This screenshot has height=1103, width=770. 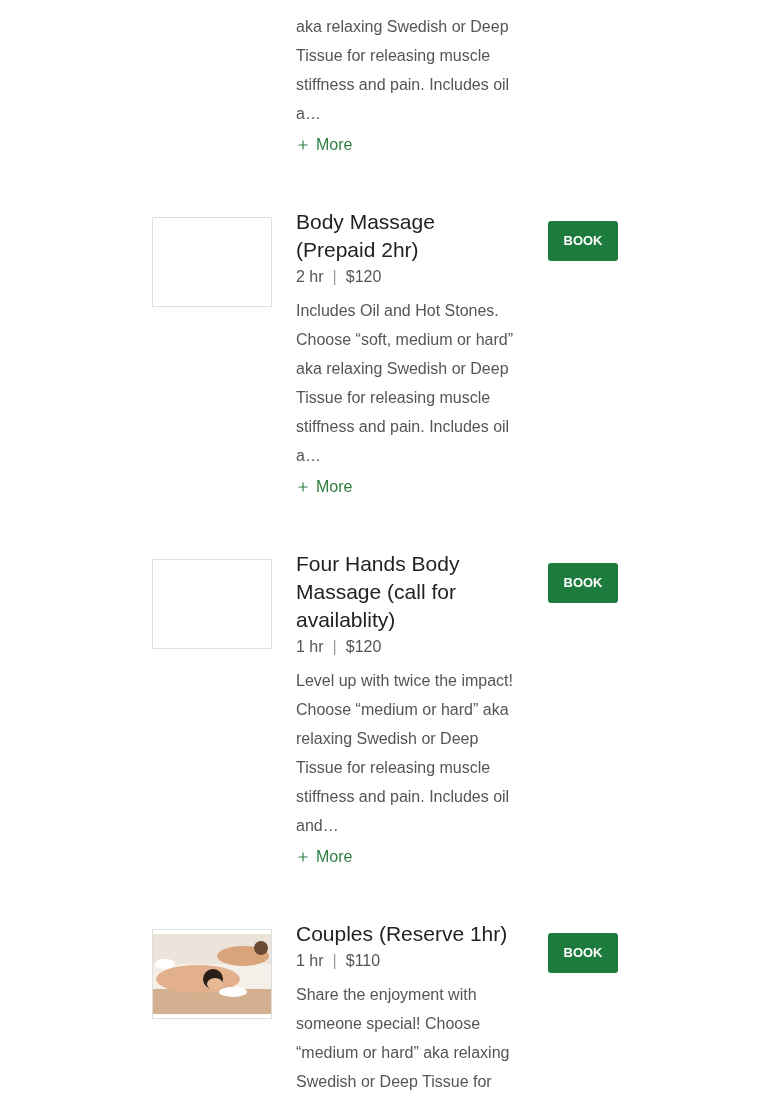 I want to click on service-title: Body Massage (Prepaid 2hr), so click(x=366, y=236).